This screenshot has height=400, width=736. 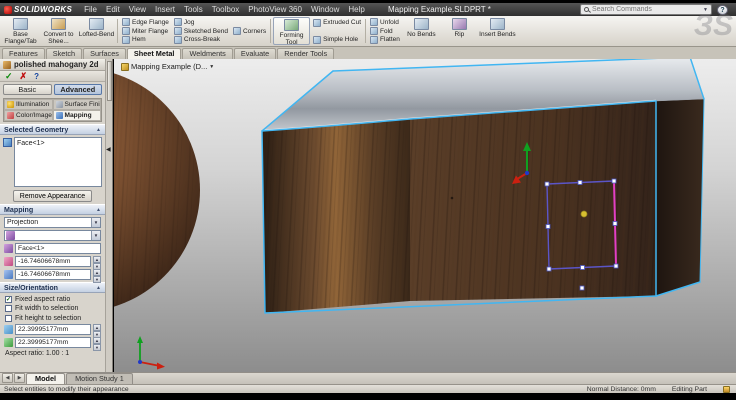 What do you see at coordinates (201, 39) in the screenshot?
I see `cross-break-button: Cross-Break` at bounding box center [201, 39].